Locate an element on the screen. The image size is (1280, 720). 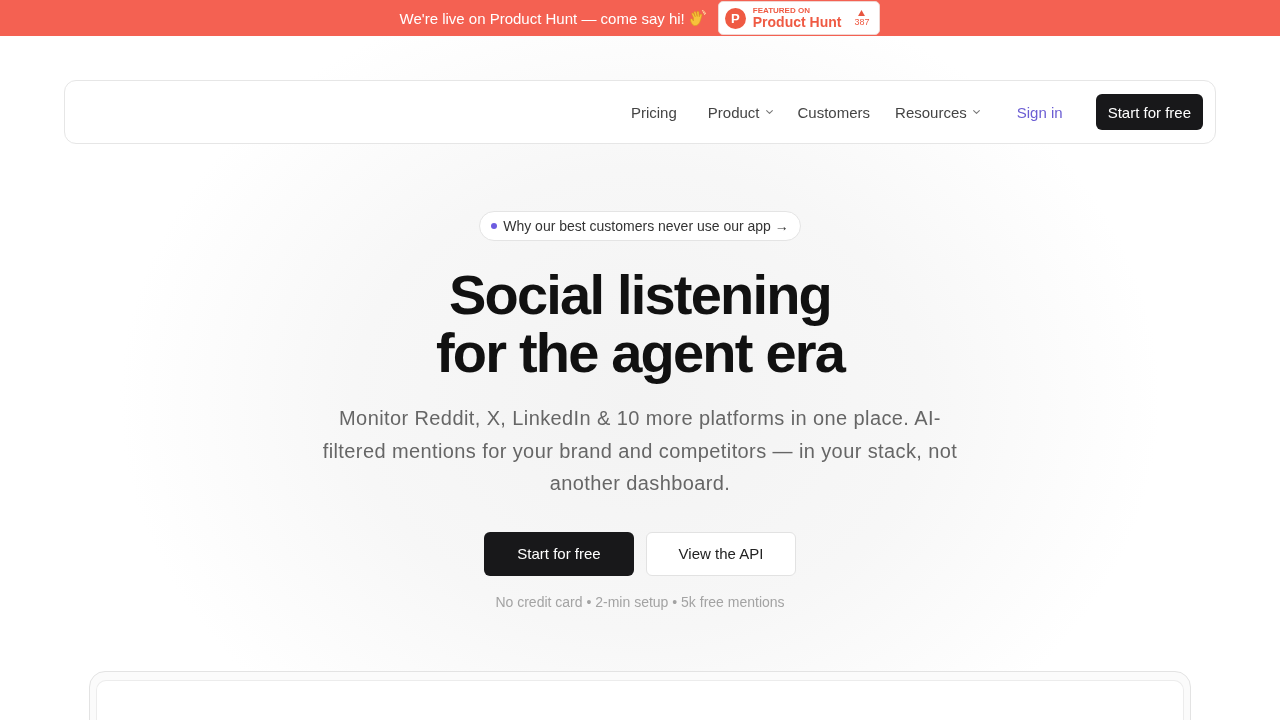
sign-in-link: Sign in is located at coordinates (1039, 112).